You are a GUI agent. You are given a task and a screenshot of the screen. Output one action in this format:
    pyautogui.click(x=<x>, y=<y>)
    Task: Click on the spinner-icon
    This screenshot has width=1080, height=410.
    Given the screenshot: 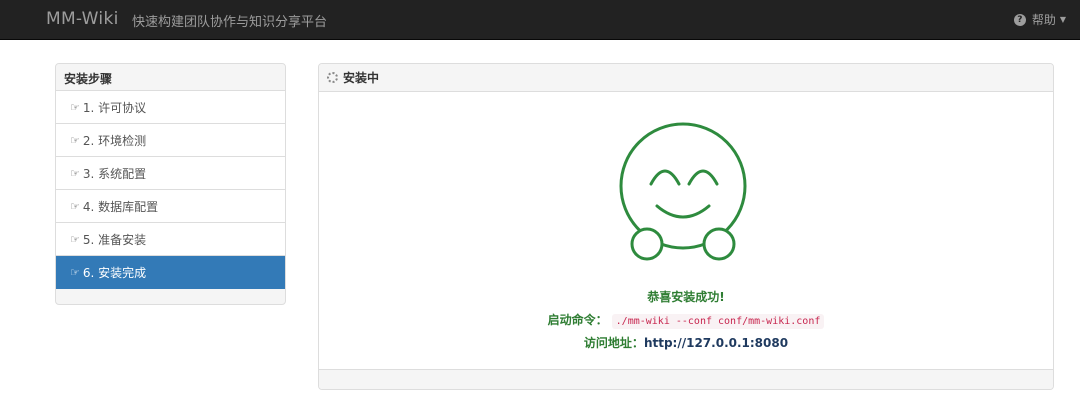 What is the action you would take?
    pyautogui.click(x=332, y=77)
    